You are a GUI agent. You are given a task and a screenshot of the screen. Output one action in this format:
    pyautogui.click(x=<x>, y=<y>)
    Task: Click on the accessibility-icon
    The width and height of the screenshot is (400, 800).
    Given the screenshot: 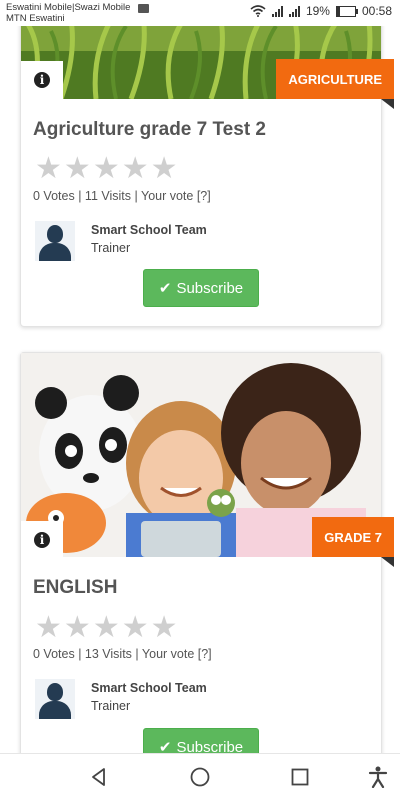 What is the action you would take?
    pyautogui.click(x=378, y=777)
    